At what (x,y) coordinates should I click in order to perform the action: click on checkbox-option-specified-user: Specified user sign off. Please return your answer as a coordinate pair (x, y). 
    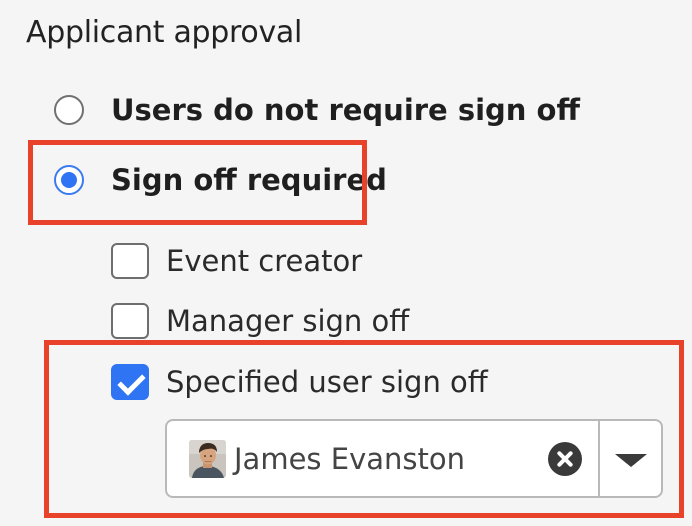
    Looking at the image, I should click on (299, 382).